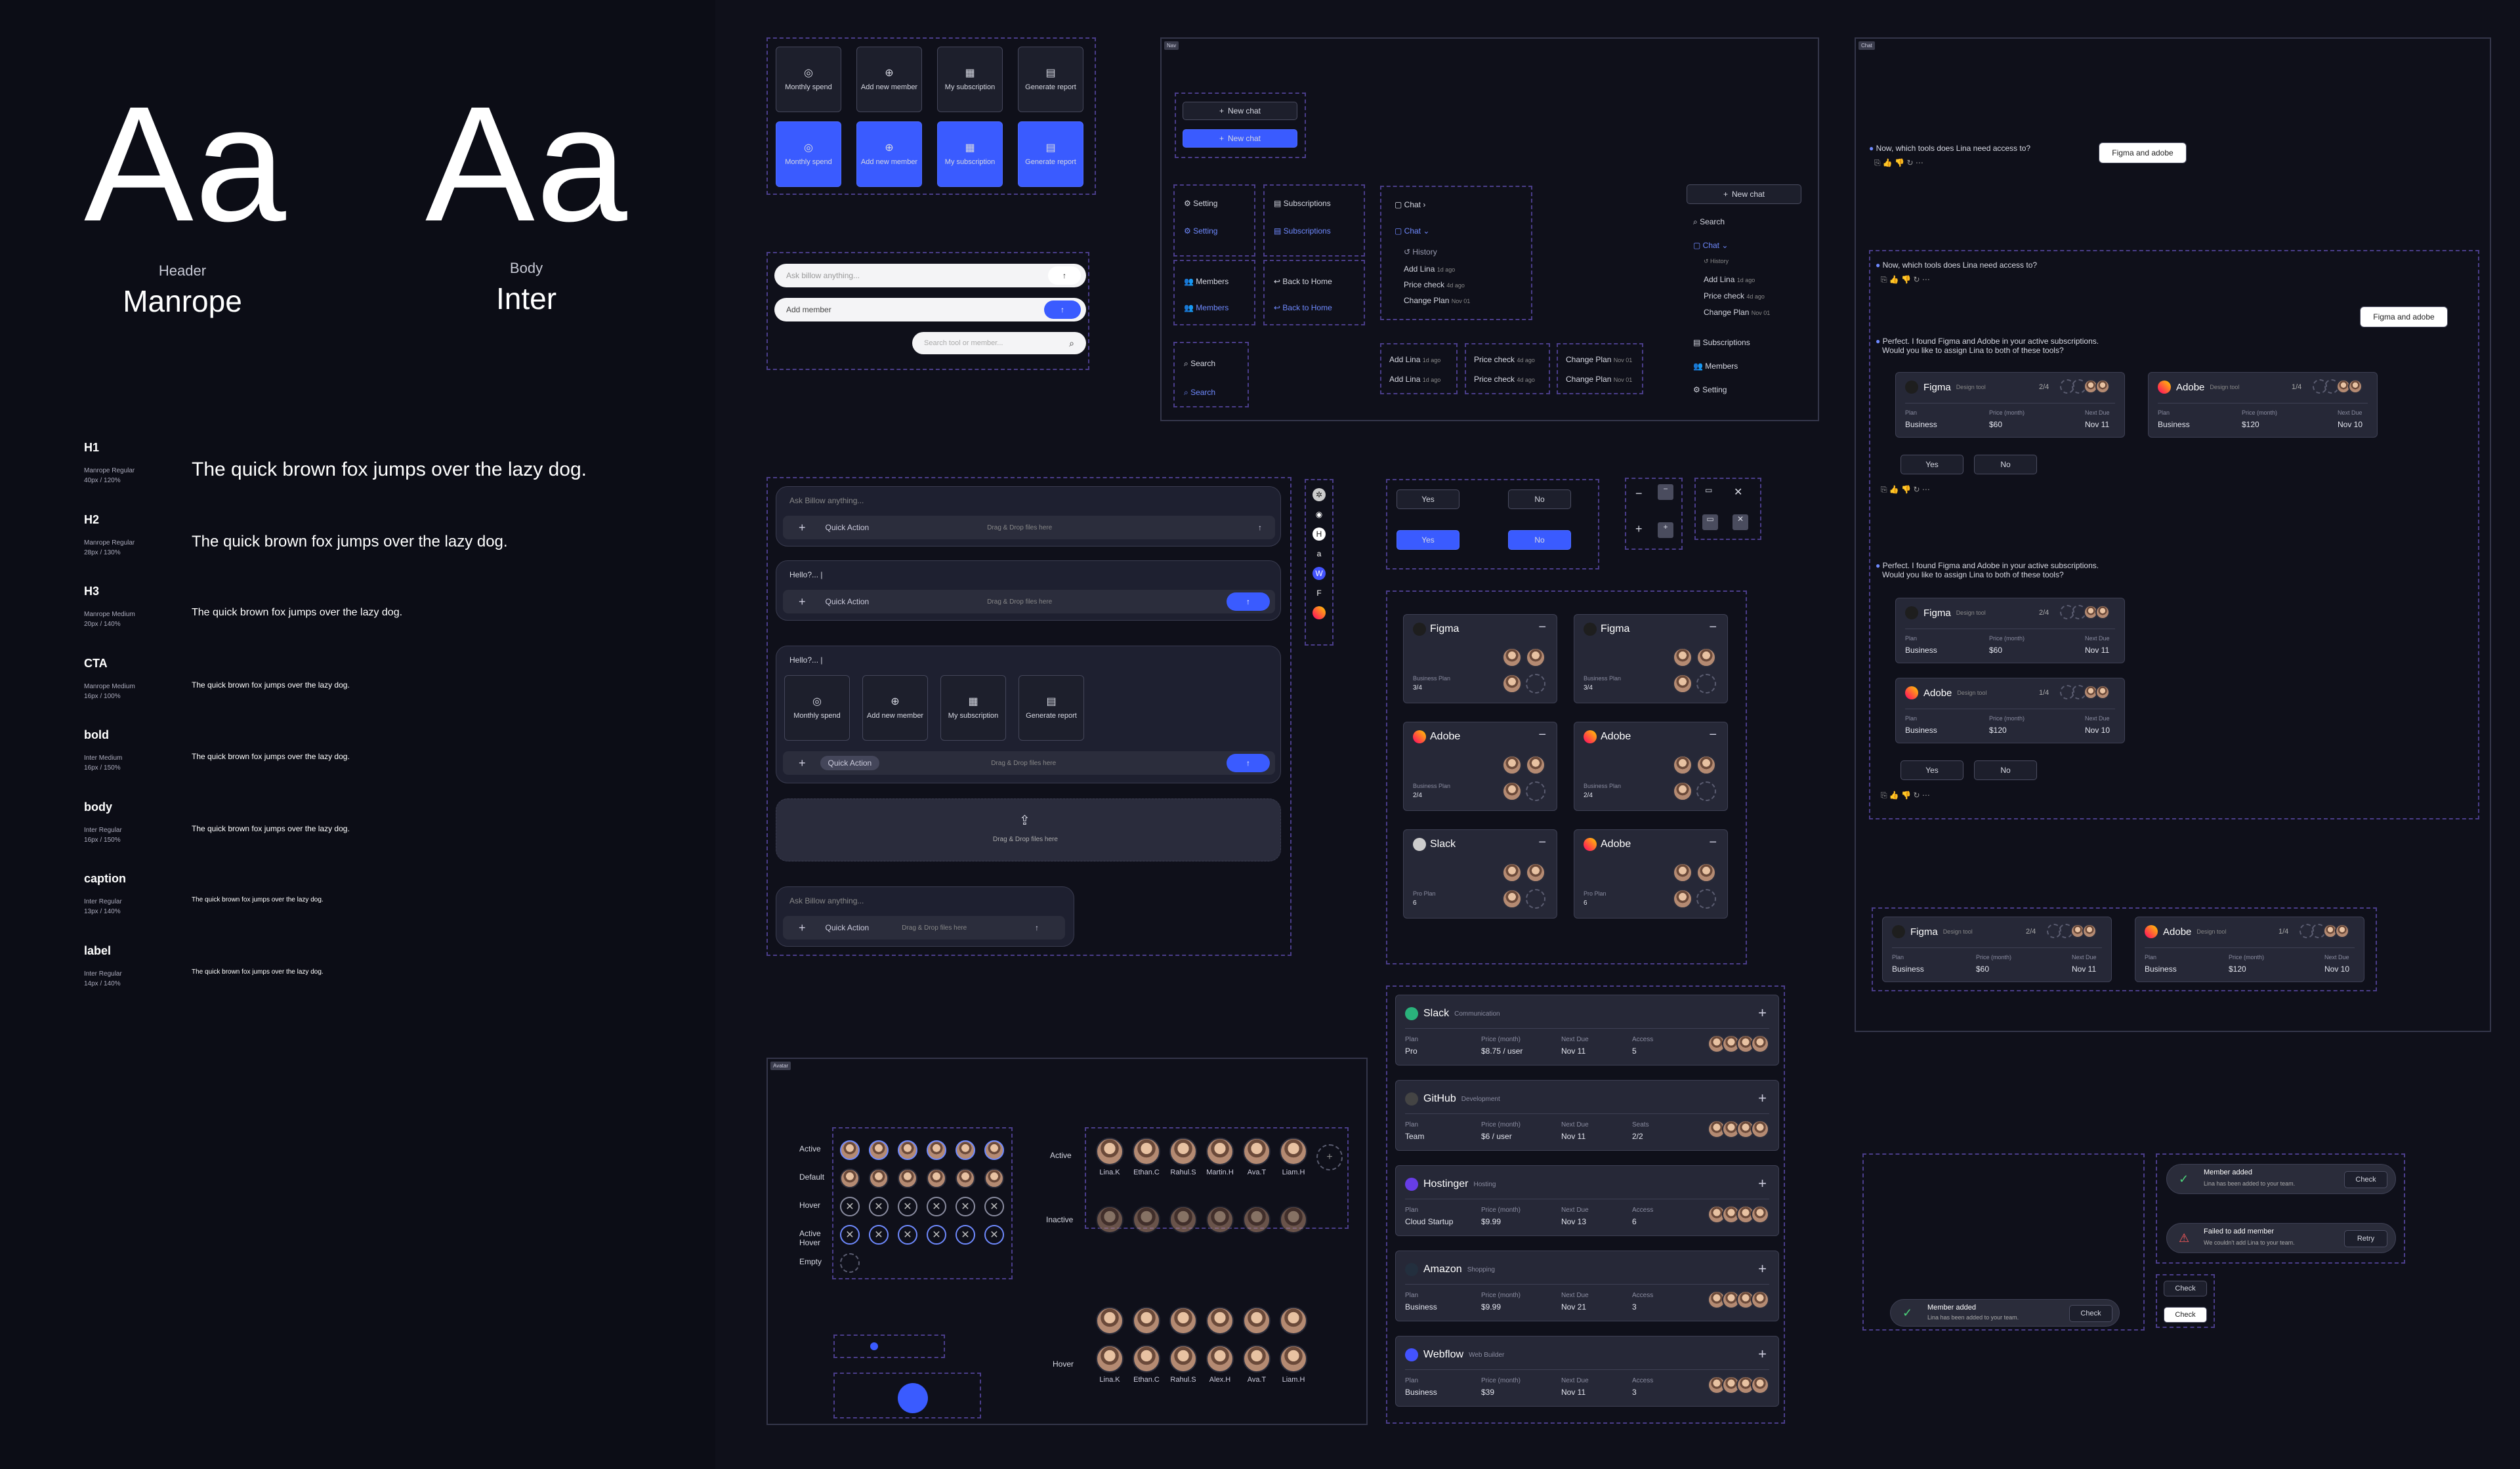  I want to click on sidebar-search: ⌕ Search, so click(1709, 222).